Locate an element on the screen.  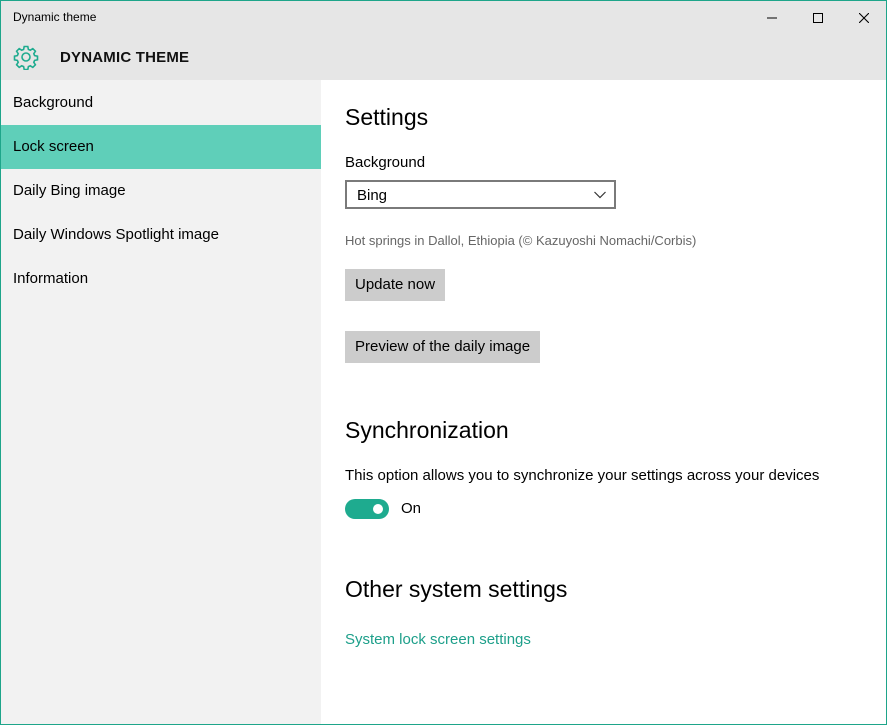
preview-daily-image-button: Preview of the daily image is located at coordinates (443, 347).